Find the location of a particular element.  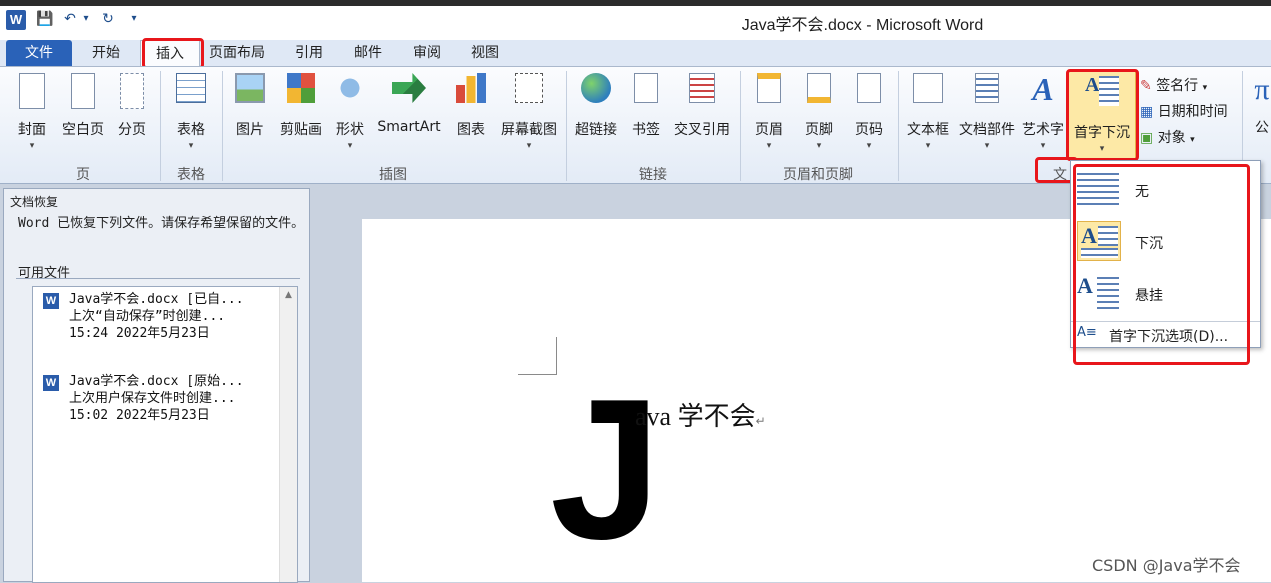

highlight-drop-cap-button is located at coordinates (1102, 115).